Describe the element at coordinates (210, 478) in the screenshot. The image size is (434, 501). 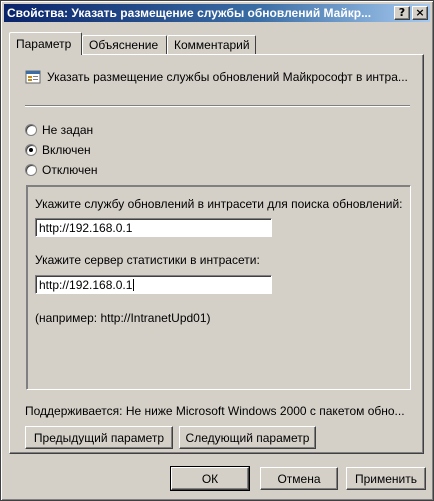
I see `ok-button: ОК` at that location.